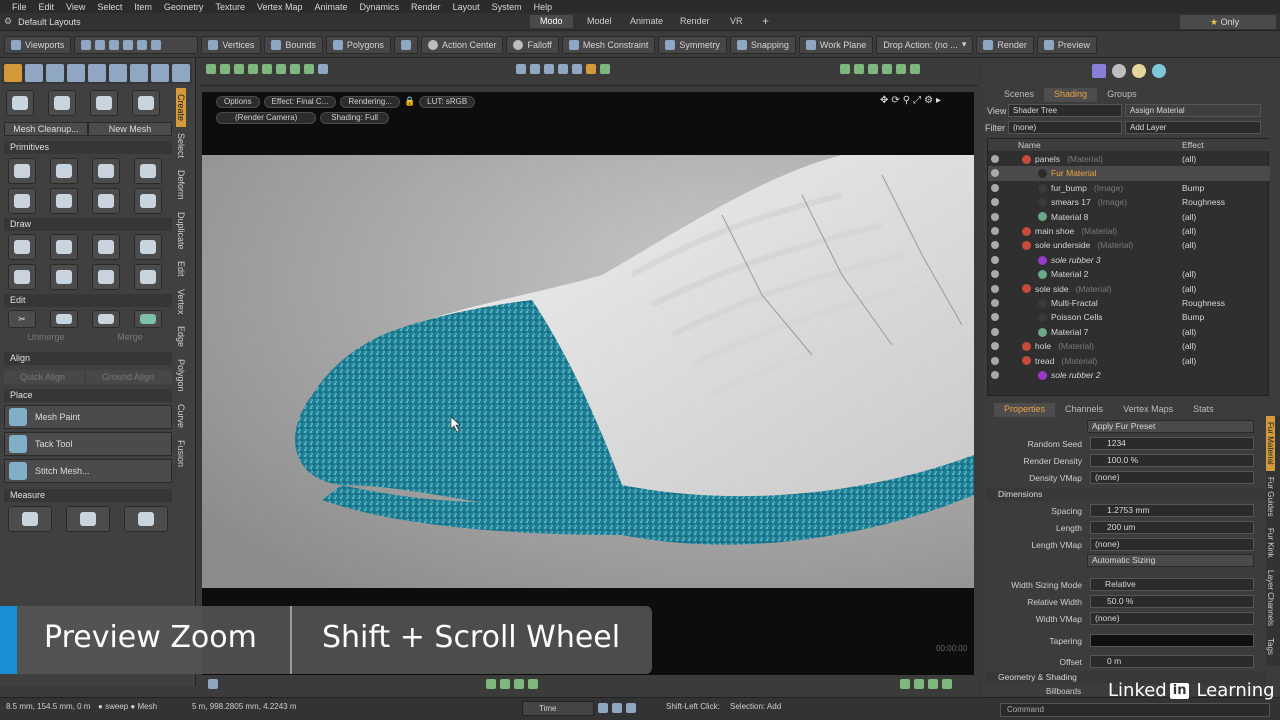  What do you see at coordinates (1172, 527) in the screenshot?
I see `length-field: 200 um` at bounding box center [1172, 527].